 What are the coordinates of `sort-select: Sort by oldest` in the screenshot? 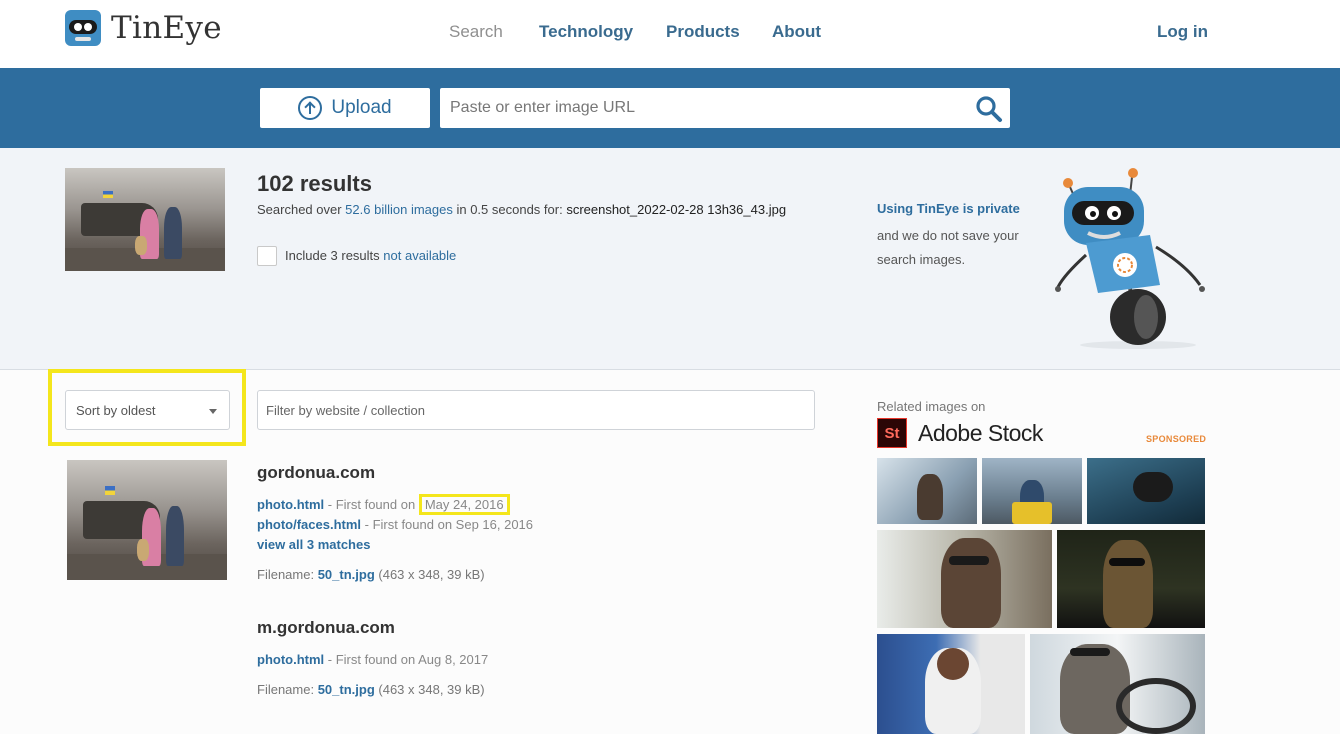 It's located at (147, 410).